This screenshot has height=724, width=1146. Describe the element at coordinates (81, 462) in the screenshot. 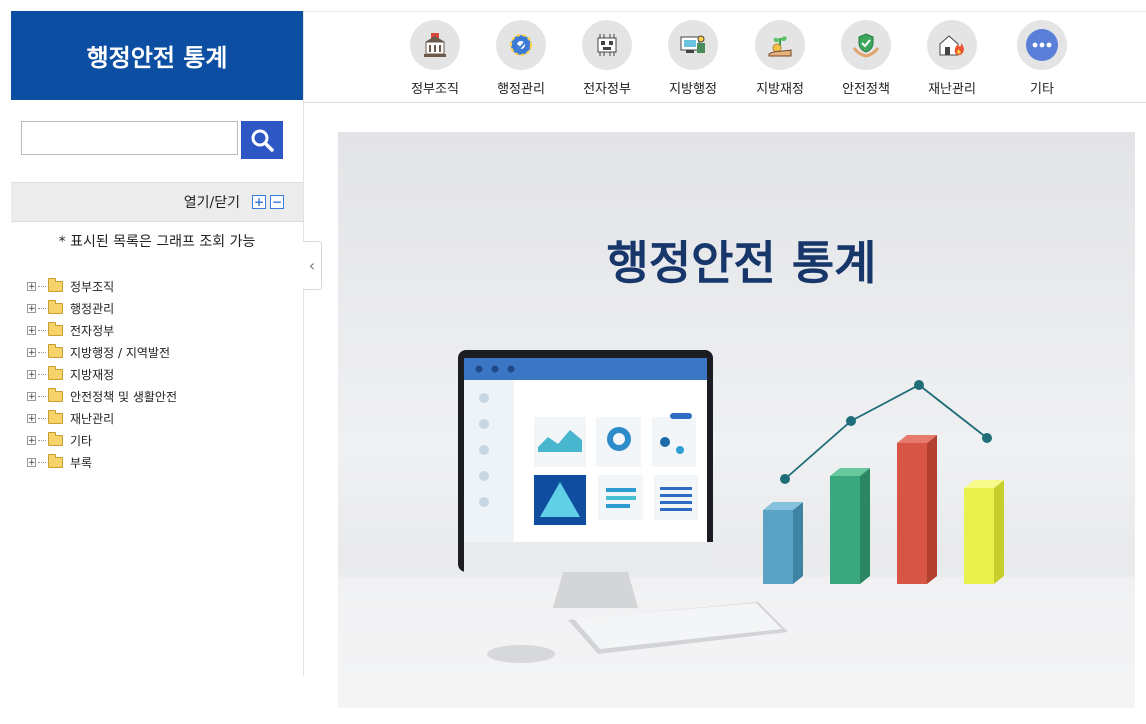

I see `tree-item-label: 부록` at that location.